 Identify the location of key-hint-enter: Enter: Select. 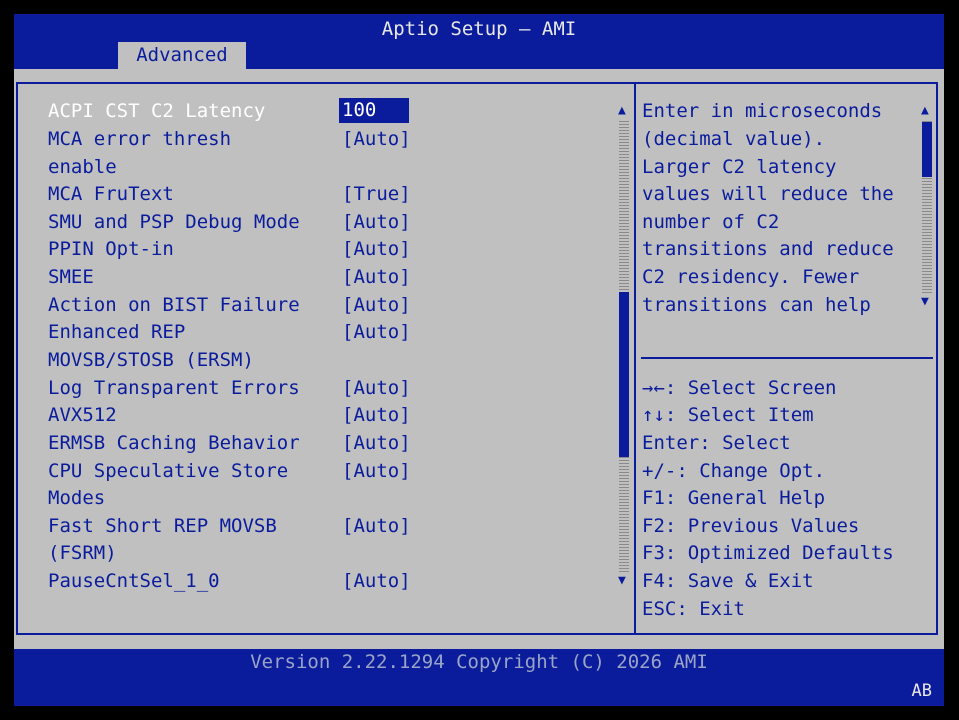
(716, 443).